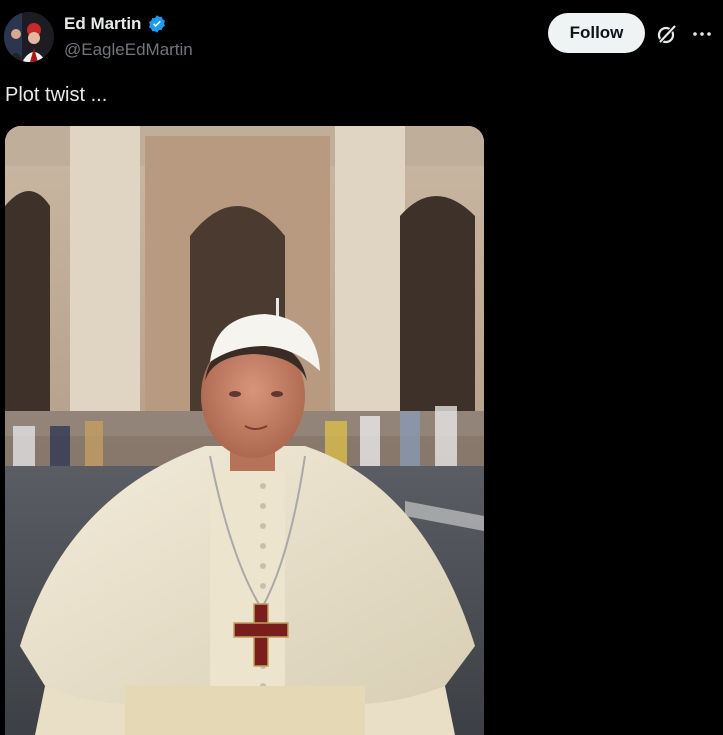 Image resolution: width=723 pixels, height=735 pixels. Describe the element at coordinates (29, 37) in the screenshot. I see `author-avatar` at that location.